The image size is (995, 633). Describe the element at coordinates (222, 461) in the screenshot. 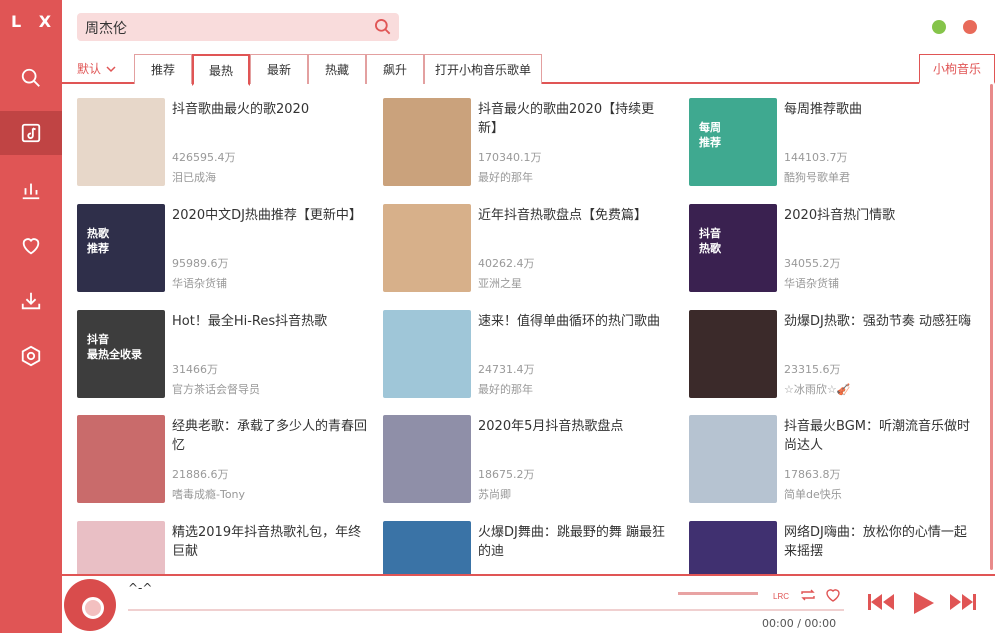

I see `playlist-card: 经典老歌：承载了多少人的青春回忆 21886.6万 嗜毒成瘾-Tony` at that location.